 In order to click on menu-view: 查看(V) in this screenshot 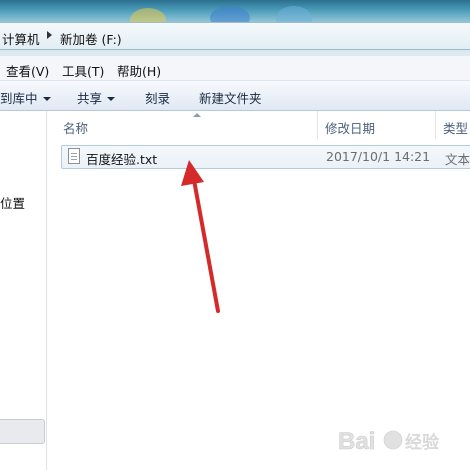, I will do `click(27, 70)`.